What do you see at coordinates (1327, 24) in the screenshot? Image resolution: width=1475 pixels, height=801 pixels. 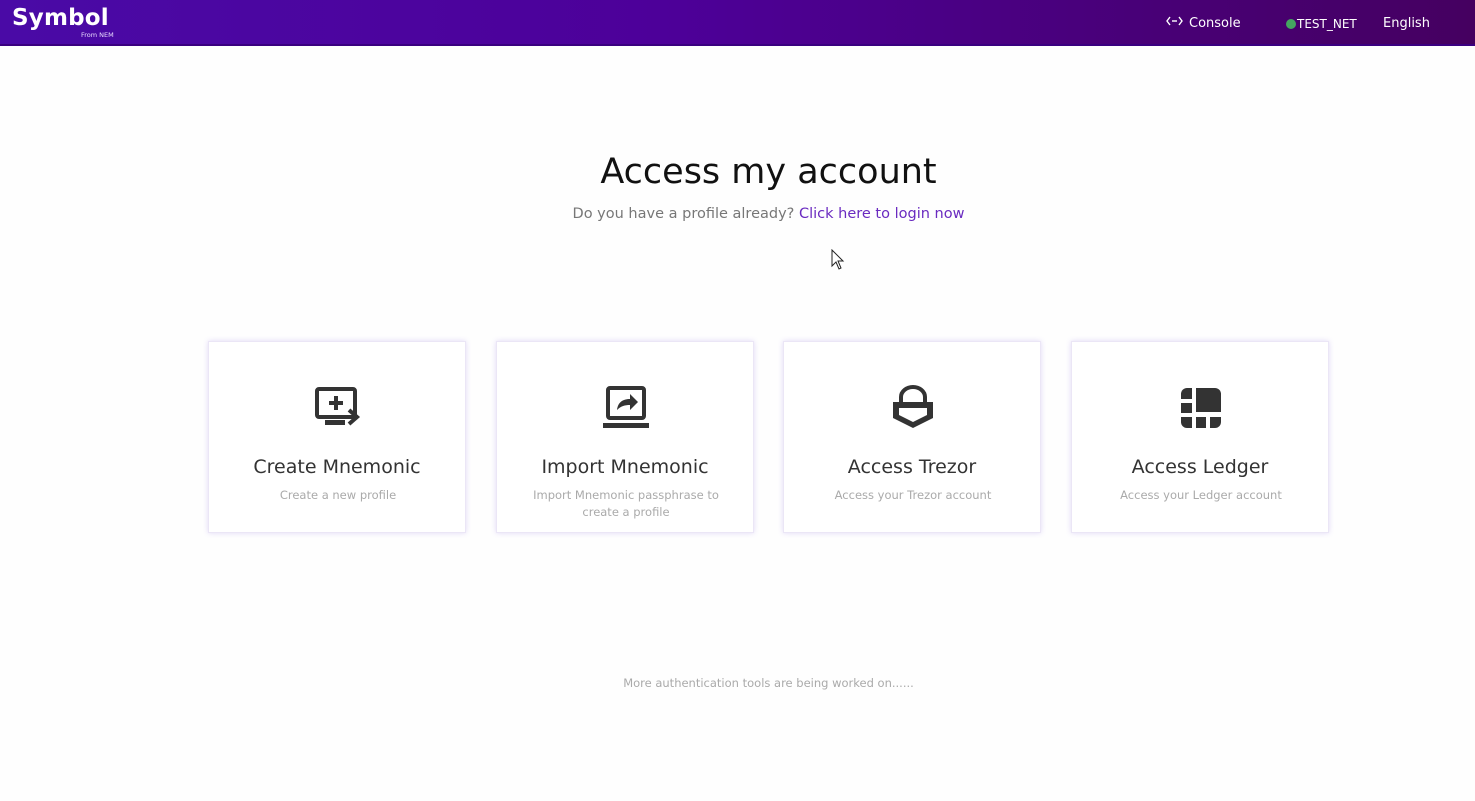 I see `network-label: TEST_NET` at bounding box center [1327, 24].